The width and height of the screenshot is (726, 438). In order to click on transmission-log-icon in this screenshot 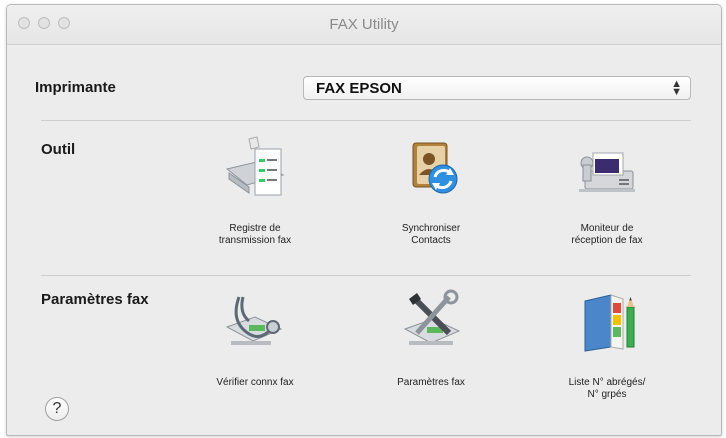, I will do `click(255, 166)`.